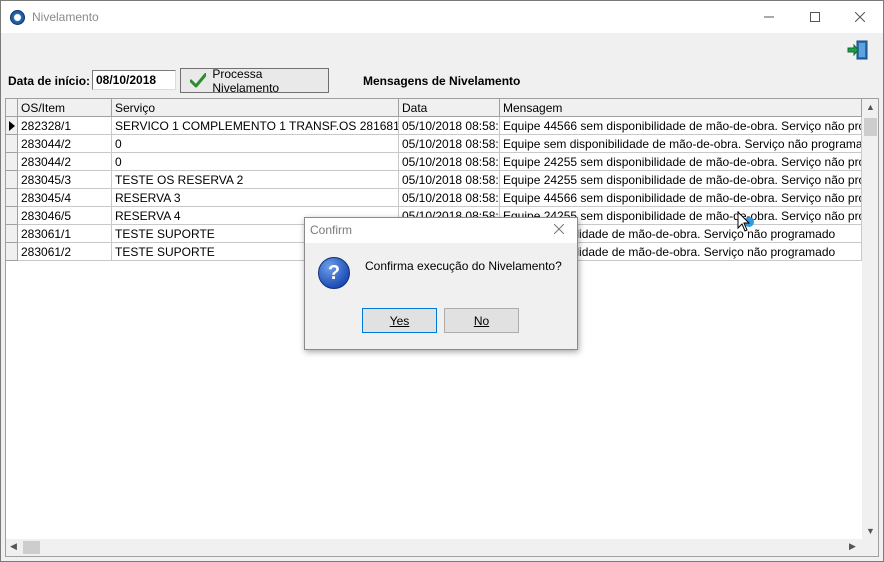 The image size is (884, 562). Describe the element at coordinates (13, 546) in the screenshot. I see `scroll-left-icon: ◀` at that location.